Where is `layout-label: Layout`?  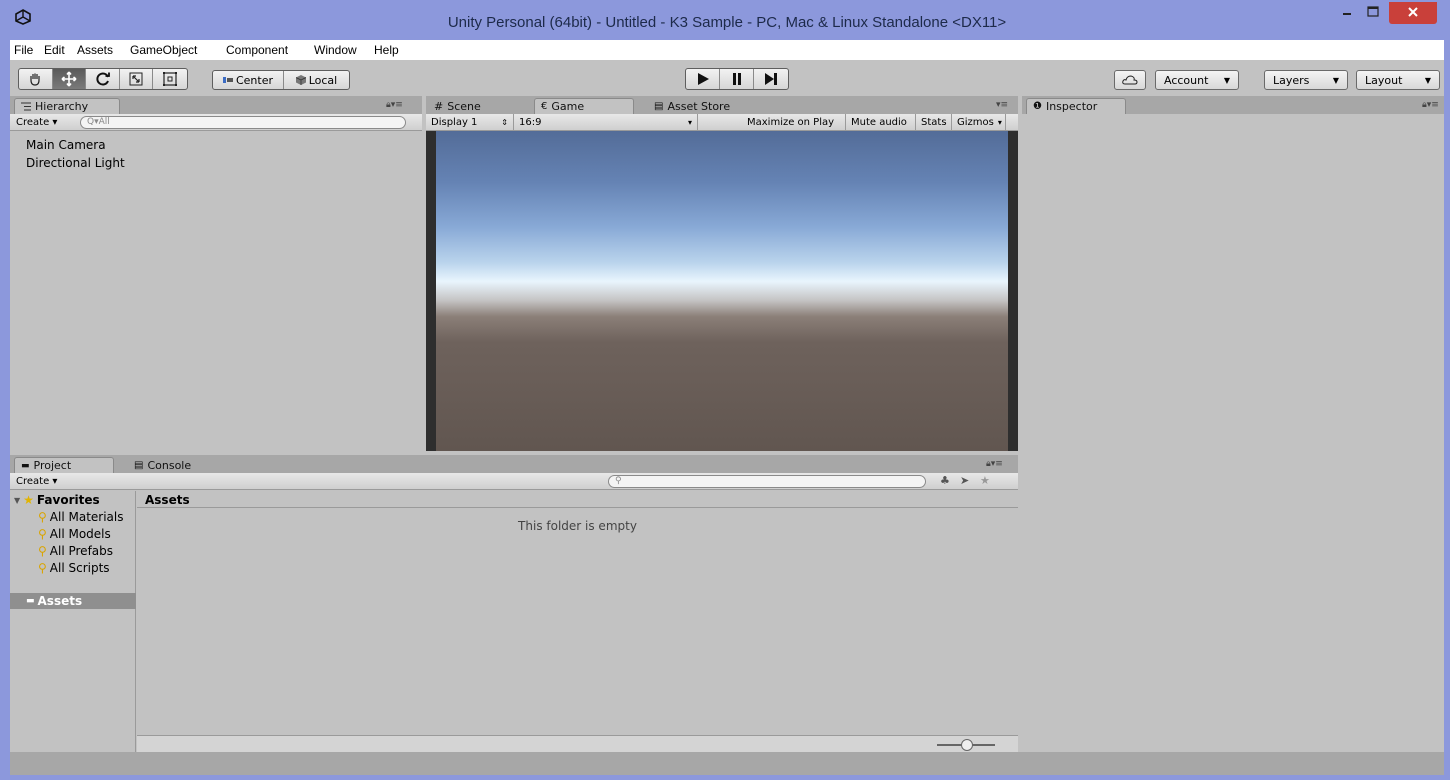 layout-label: Layout is located at coordinates (1384, 80).